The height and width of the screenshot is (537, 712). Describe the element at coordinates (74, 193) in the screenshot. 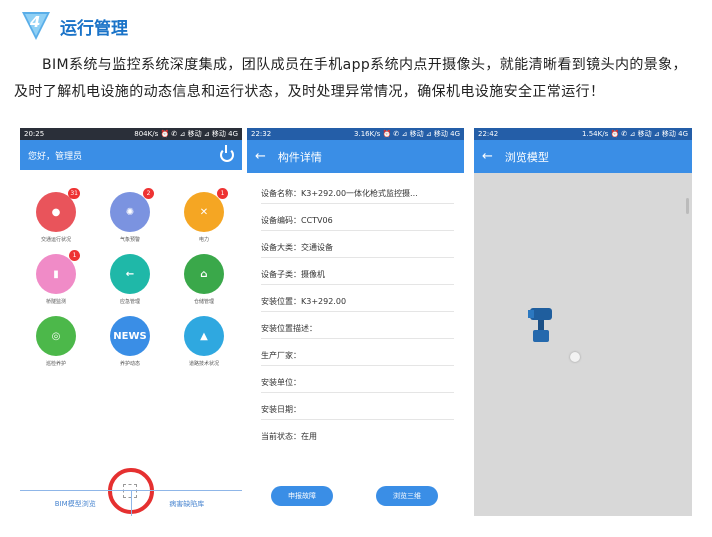

I see `notification-badge: 31` at that location.